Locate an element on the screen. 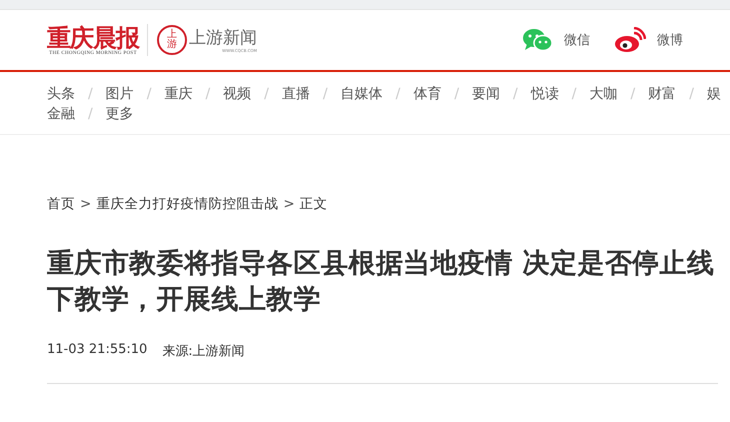  partner-logo: 上游新闻 is located at coordinates (223, 38).